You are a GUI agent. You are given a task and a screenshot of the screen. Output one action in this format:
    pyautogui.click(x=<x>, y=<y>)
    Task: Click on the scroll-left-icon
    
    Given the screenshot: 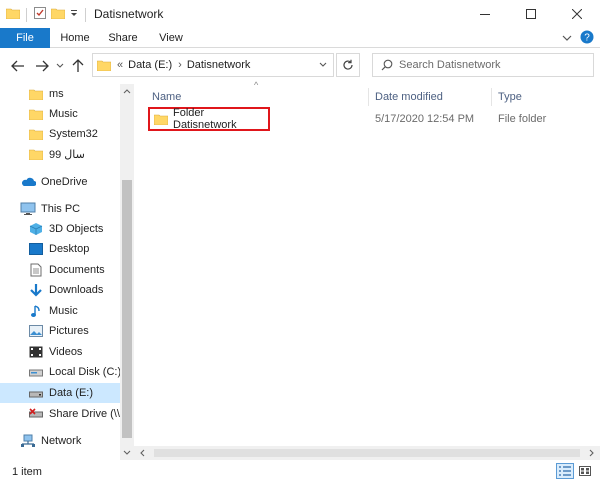 What is the action you would take?
    pyautogui.click(x=142, y=453)
    